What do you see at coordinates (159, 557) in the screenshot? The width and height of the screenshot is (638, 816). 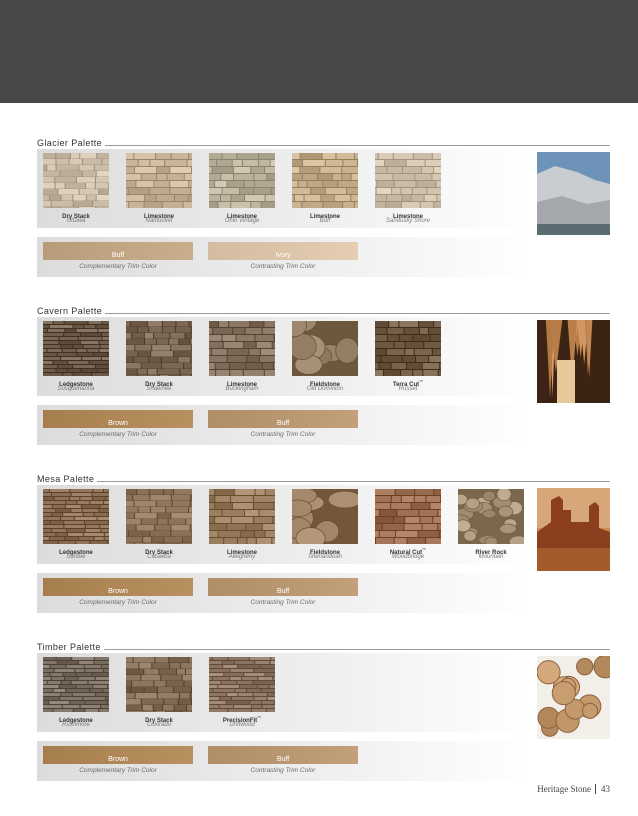 I see `stone-color-name: Catawba` at bounding box center [159, 557].